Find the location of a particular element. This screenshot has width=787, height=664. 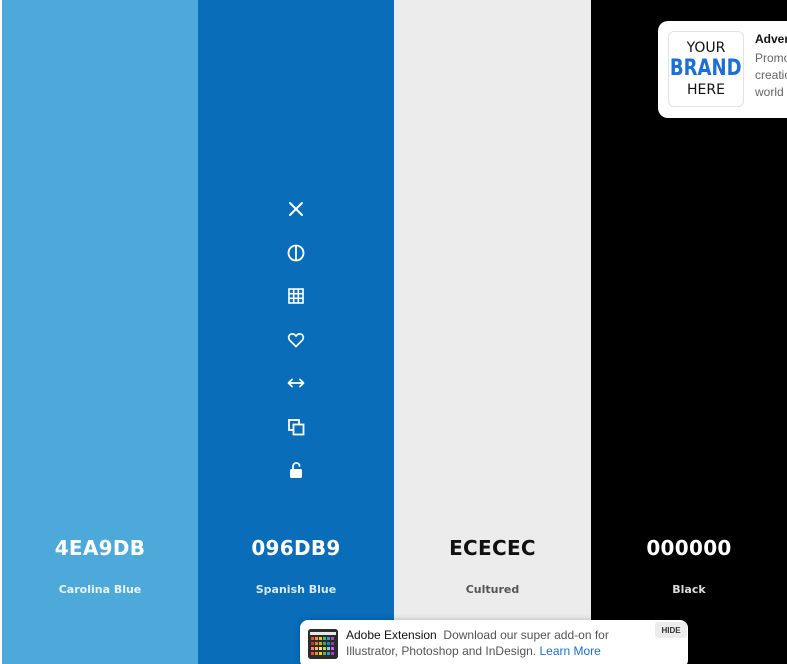

color-name: Spanish Blue is located at coordinates (296, 589).